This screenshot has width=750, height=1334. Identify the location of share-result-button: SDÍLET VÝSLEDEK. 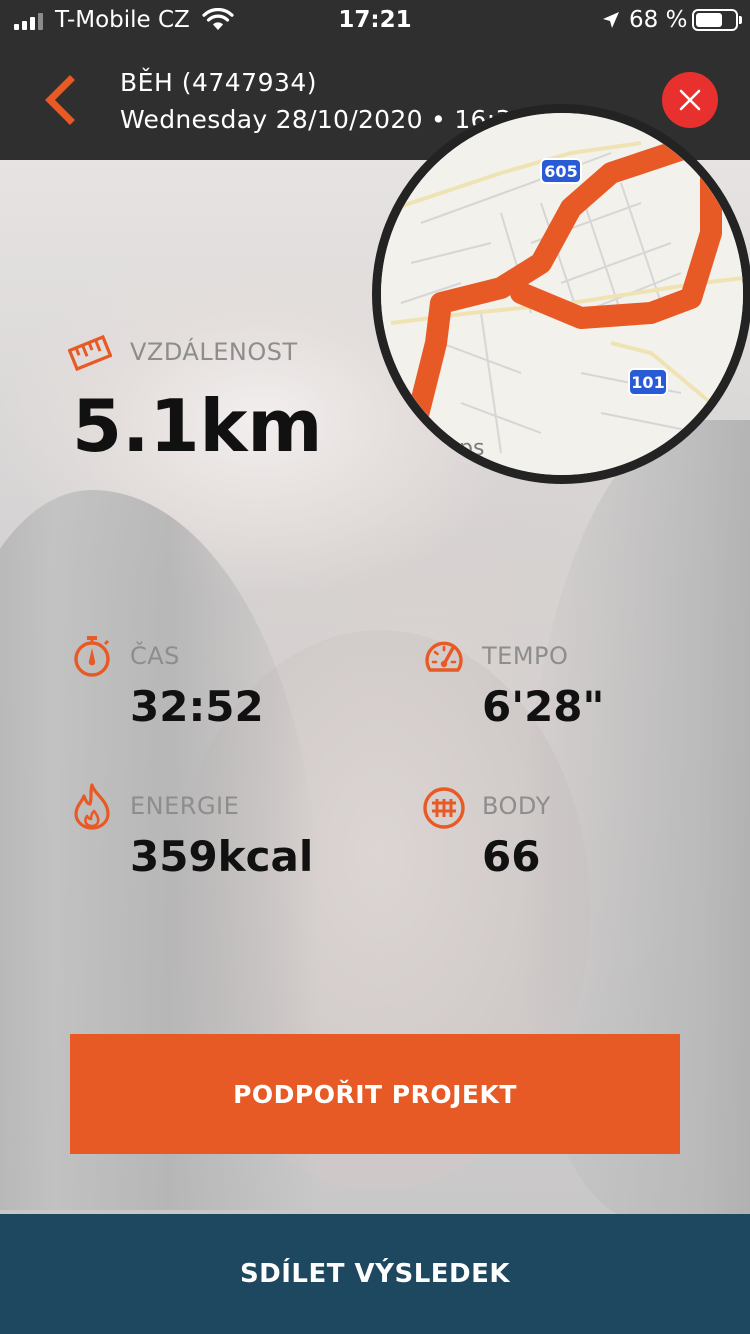
(375, 1274).